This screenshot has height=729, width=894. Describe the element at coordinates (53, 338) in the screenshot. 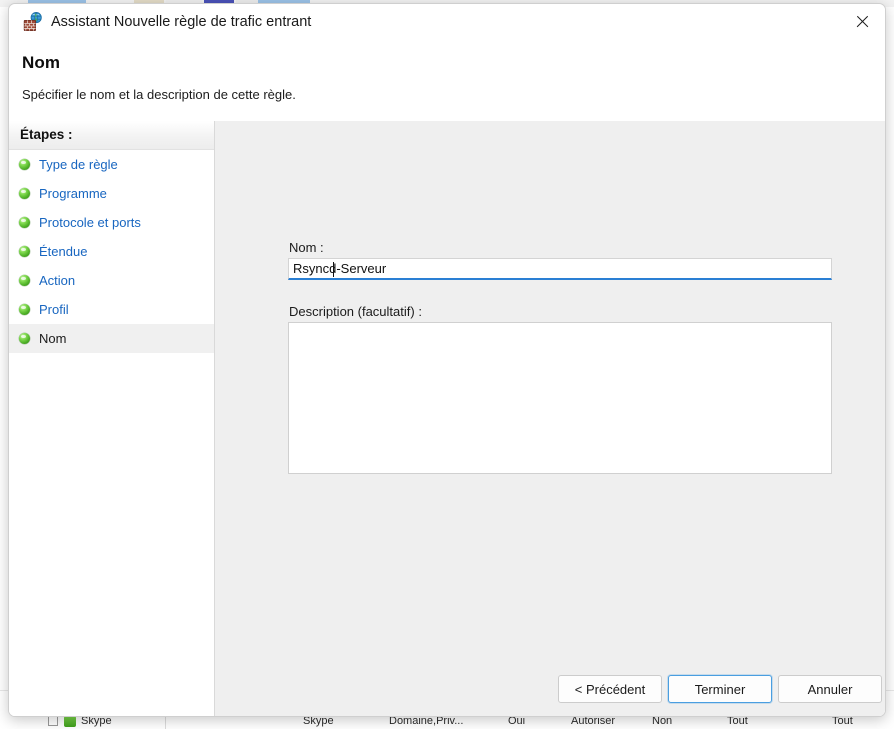

I see `sidebar-item-label: Nom` at that location.